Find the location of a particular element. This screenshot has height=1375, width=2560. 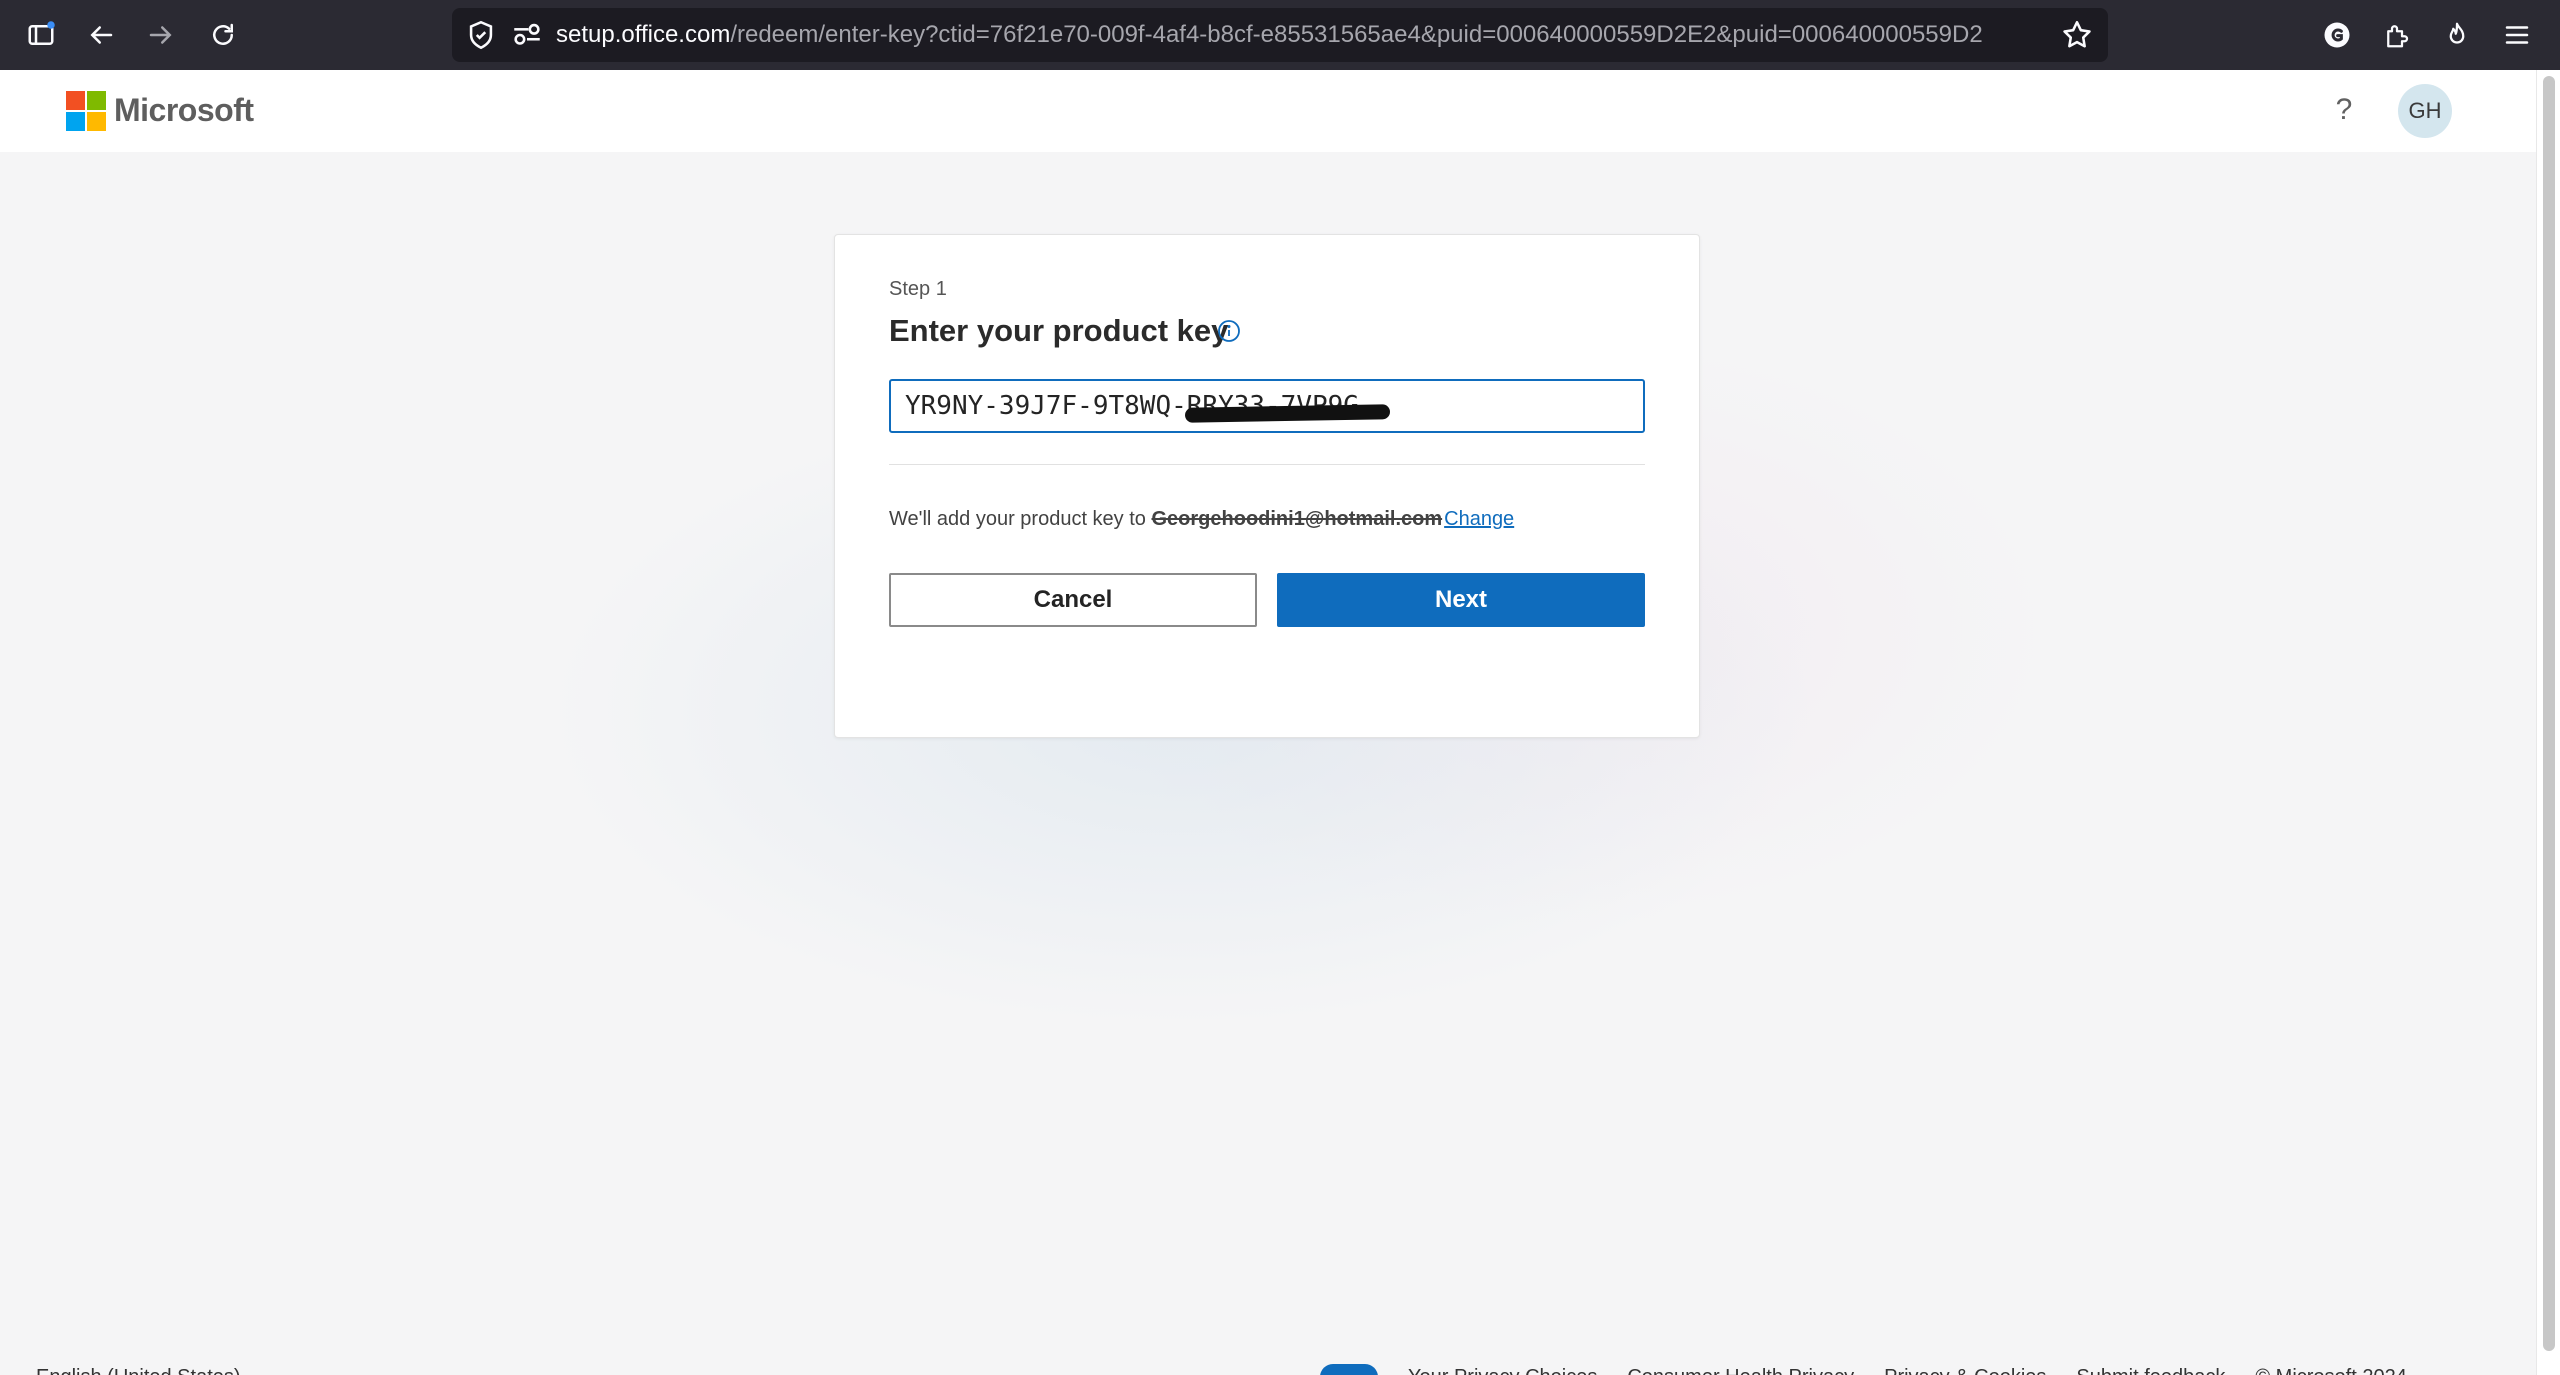

language-selector: English (United States) is located at coordinates (138, 1370).